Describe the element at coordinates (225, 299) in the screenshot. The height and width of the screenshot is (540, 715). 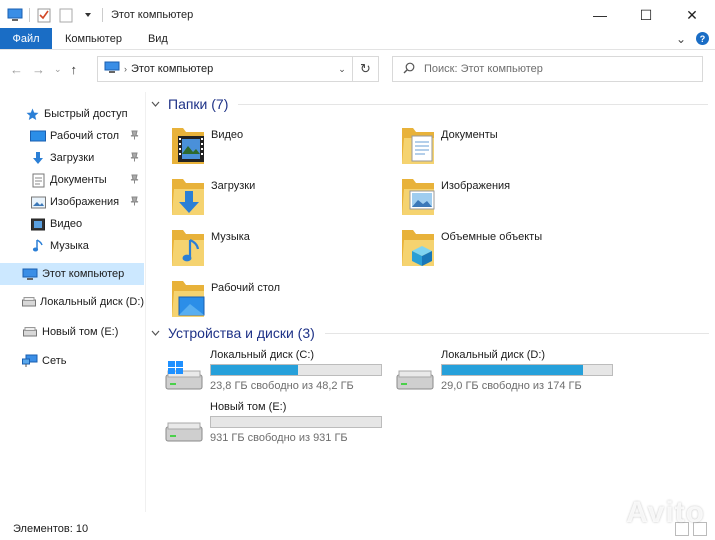
I see `folder-tile-desktop: Рабочий стол` at that location.